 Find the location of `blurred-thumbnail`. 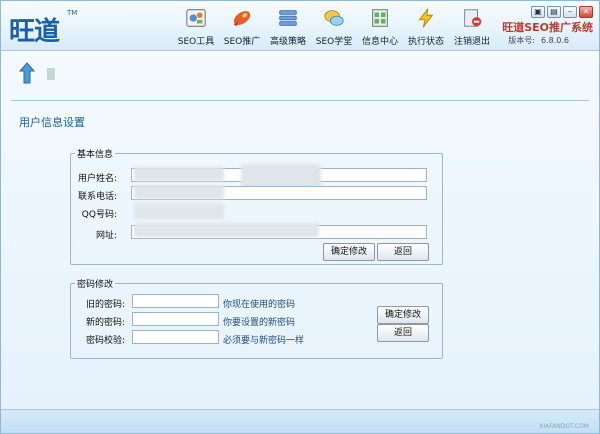

blurred-thumbnail is located at coordinates (51, 74).